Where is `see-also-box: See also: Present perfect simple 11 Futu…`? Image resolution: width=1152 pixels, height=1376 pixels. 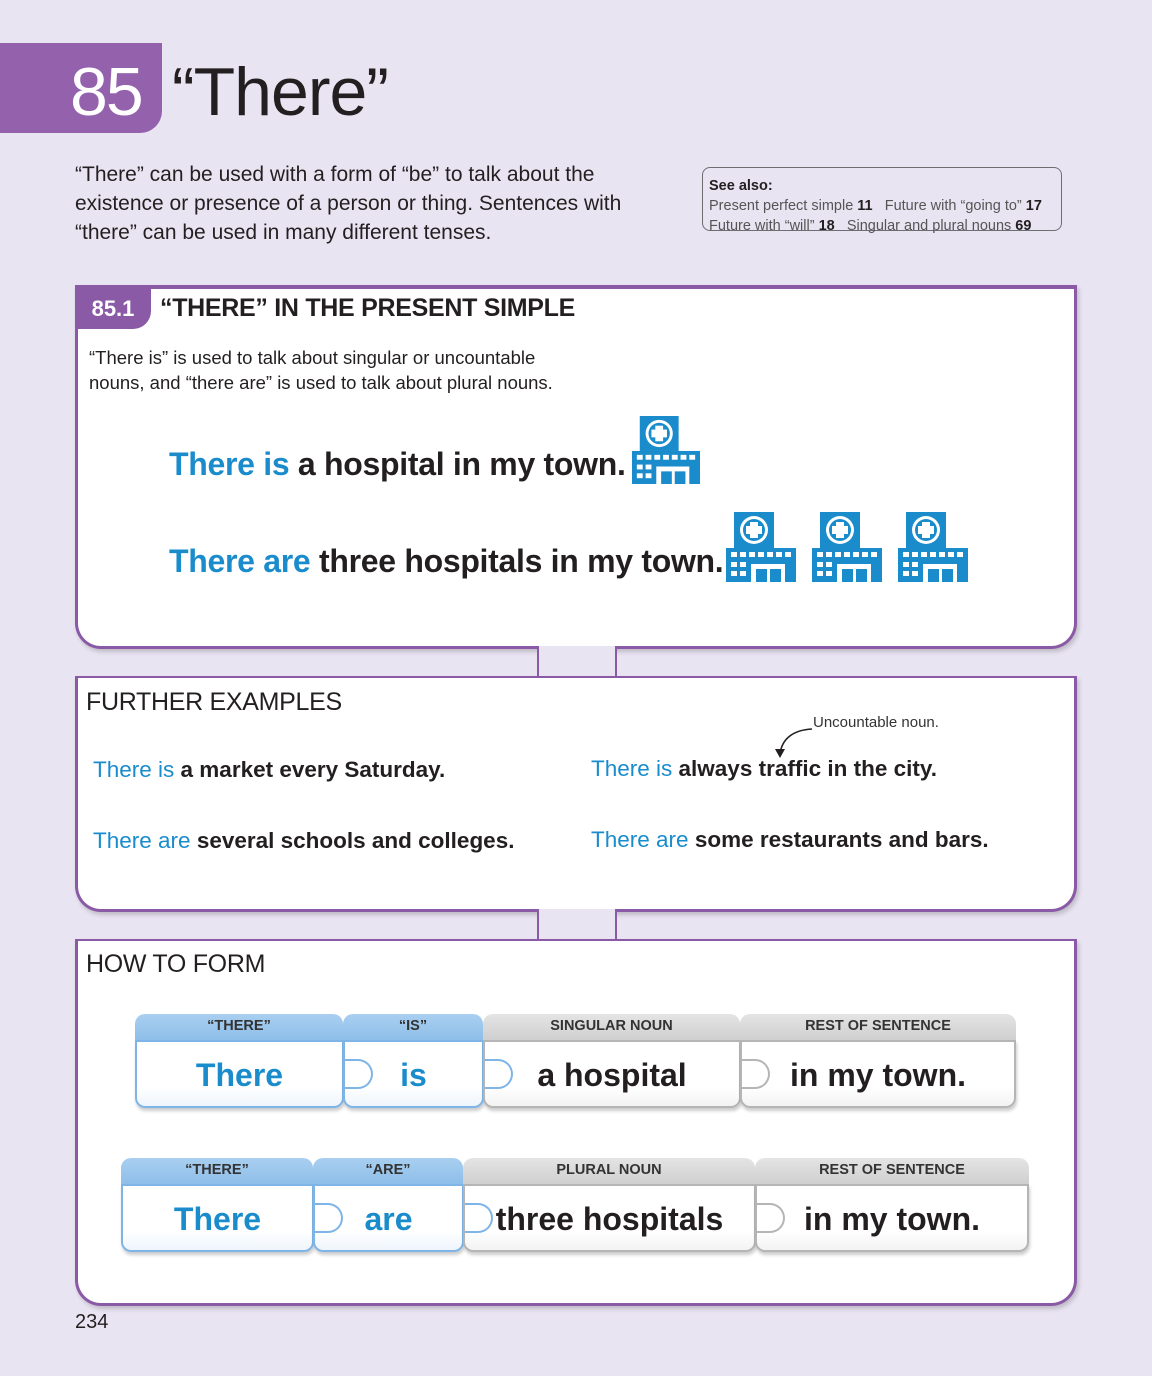
see-also-box: See also: Present perfect simple 11 Futu… is located at coordinates (882, 200).